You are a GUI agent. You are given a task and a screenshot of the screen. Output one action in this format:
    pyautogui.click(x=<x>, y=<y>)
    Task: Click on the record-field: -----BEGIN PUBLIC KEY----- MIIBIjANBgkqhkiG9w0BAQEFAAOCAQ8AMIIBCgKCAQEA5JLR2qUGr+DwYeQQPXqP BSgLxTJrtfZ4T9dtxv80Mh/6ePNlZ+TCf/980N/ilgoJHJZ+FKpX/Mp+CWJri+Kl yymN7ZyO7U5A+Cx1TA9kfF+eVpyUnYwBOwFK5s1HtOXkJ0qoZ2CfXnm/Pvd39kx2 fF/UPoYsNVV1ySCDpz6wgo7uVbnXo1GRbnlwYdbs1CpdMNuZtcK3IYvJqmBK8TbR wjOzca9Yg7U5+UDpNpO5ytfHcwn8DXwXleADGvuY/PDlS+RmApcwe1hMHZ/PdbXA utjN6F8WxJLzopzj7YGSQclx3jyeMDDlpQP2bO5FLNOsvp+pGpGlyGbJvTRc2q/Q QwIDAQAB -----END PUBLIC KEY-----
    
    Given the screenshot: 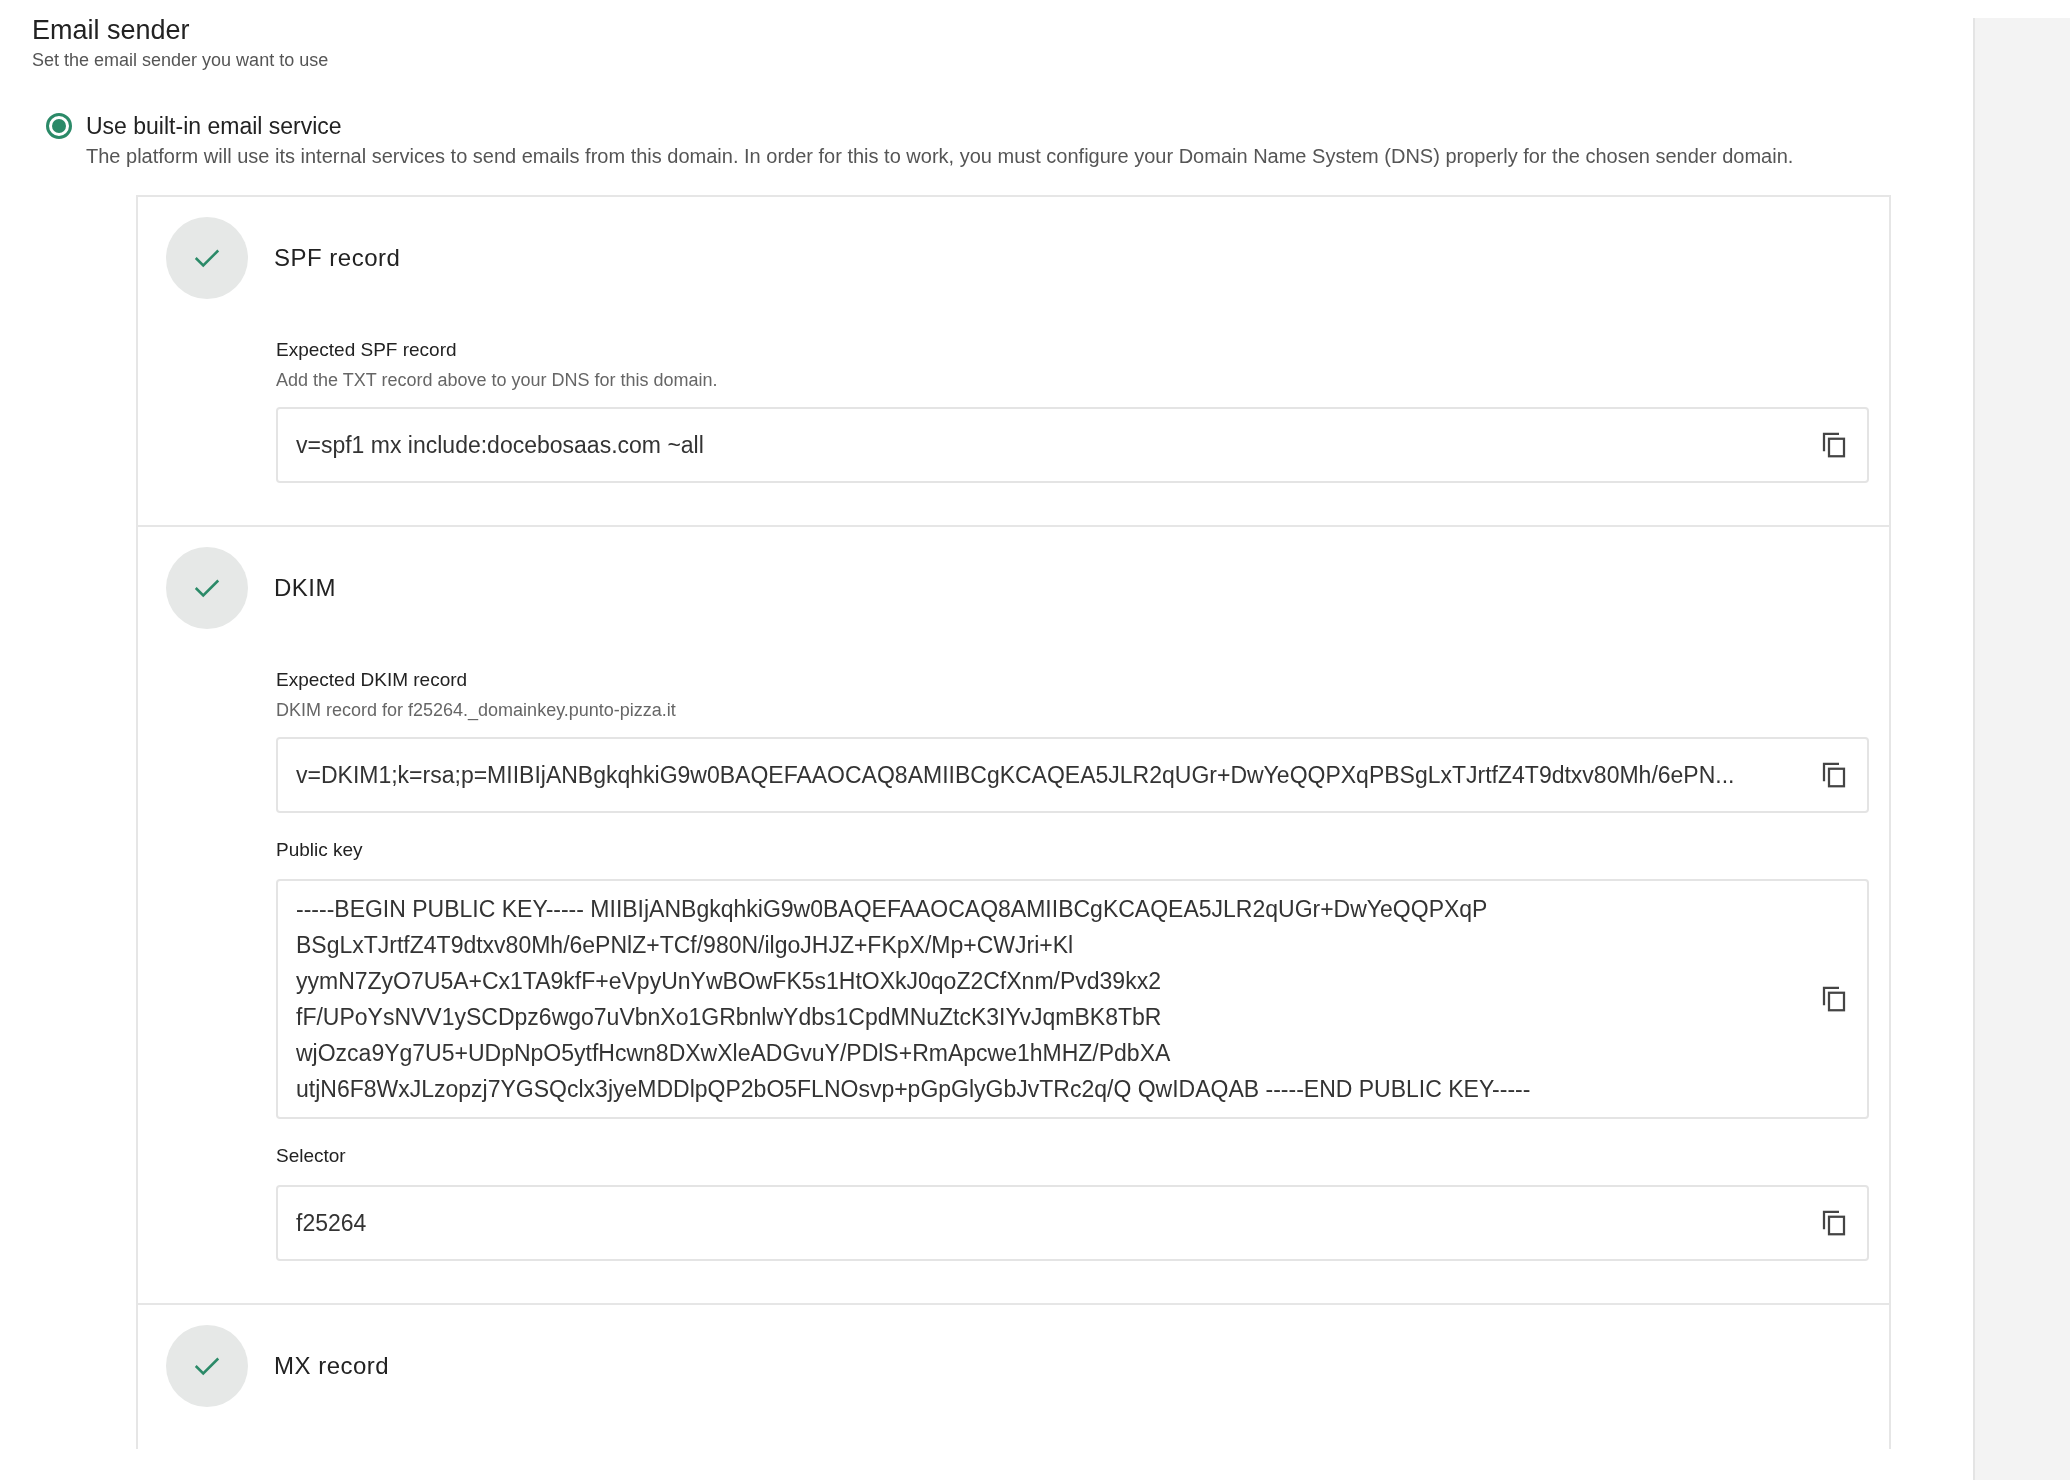 What is the action you would take?
    pyautogui.click(x=1072, y=999)
    